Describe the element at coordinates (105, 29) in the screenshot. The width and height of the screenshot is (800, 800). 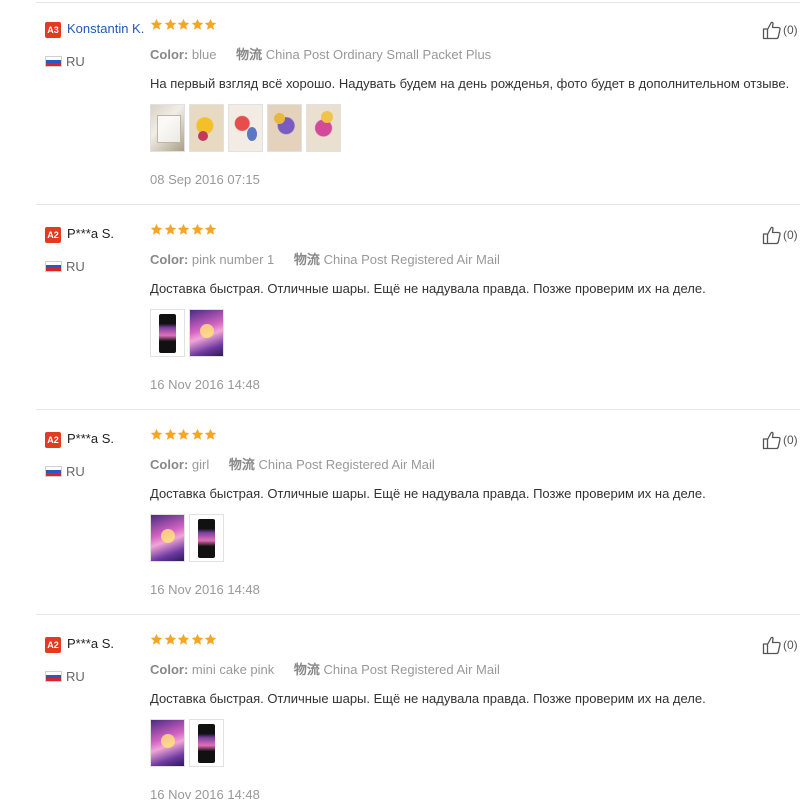
I see `reviewer-name: Konstantin K.` at that location.